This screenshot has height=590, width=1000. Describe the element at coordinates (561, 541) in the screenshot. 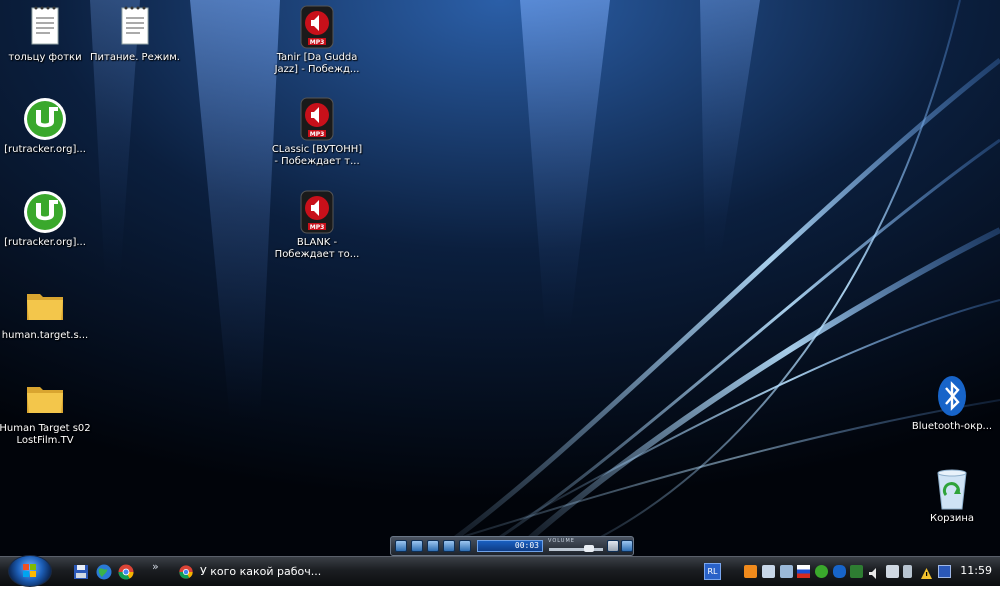

I see `volume-label: VOLUME` at that location.